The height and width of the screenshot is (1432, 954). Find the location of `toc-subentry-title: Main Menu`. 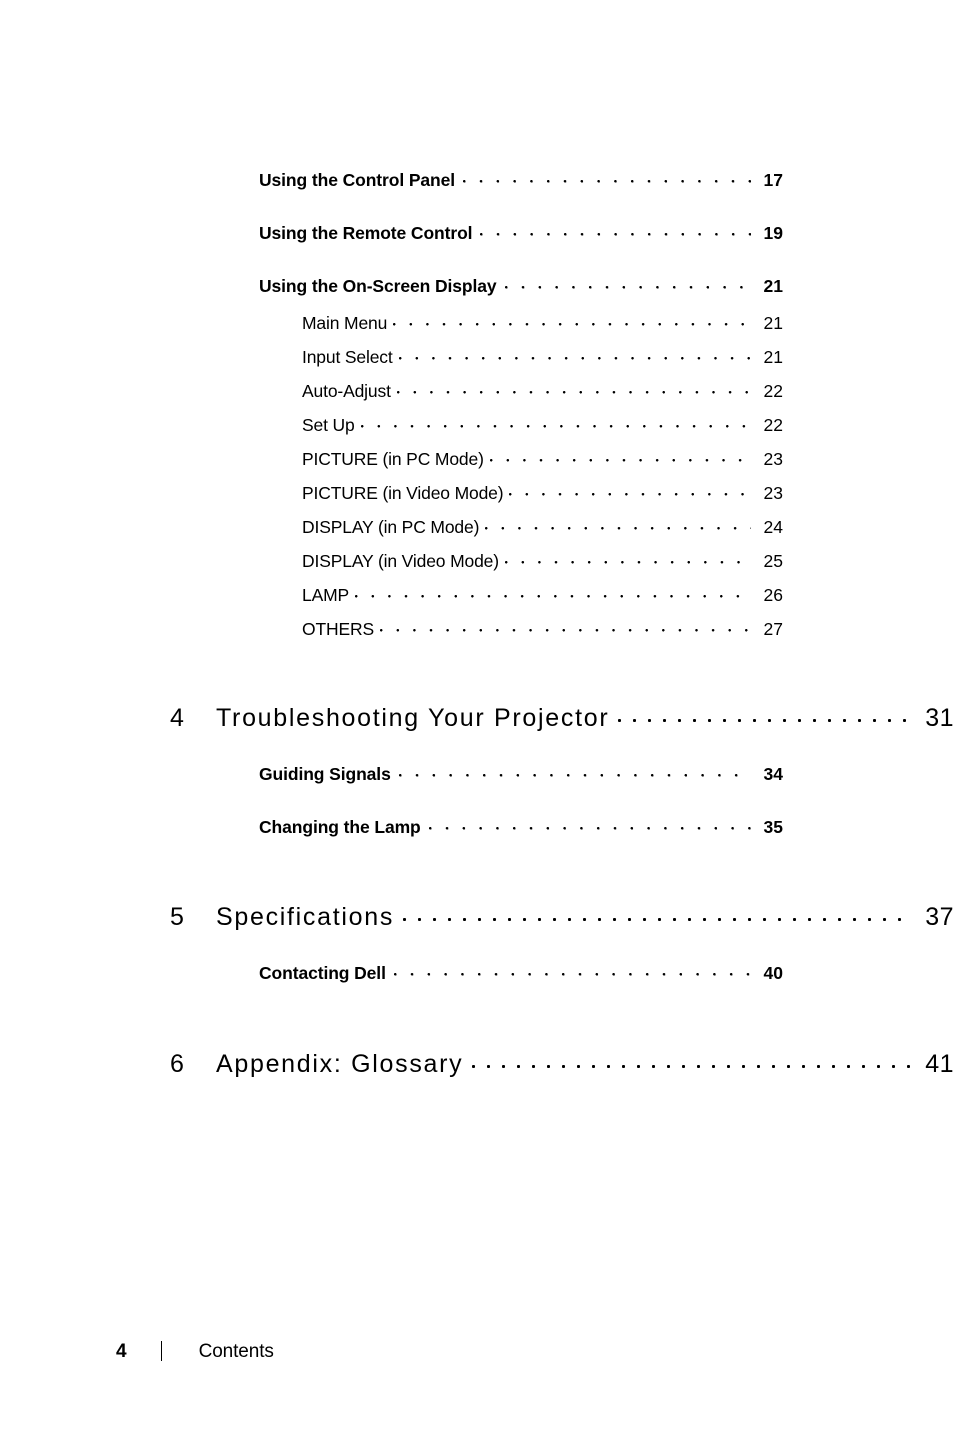

toc-subentry-title: Main Menu is located at coordinates (345, 323).